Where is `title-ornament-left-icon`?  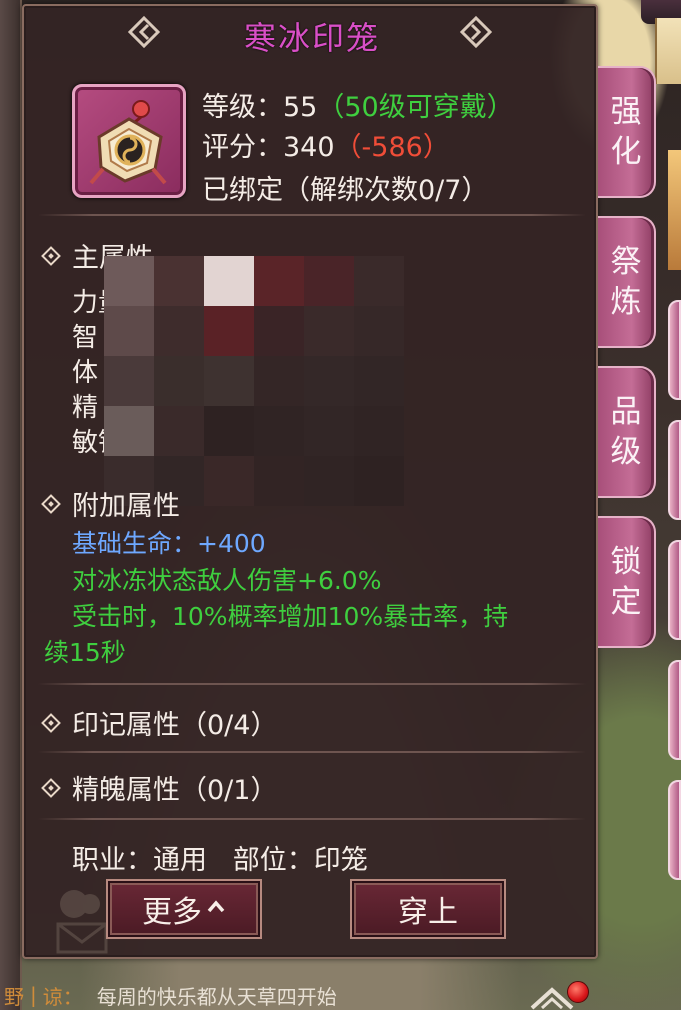 title-ornament-left-icon is located at coordinates (144, 32).